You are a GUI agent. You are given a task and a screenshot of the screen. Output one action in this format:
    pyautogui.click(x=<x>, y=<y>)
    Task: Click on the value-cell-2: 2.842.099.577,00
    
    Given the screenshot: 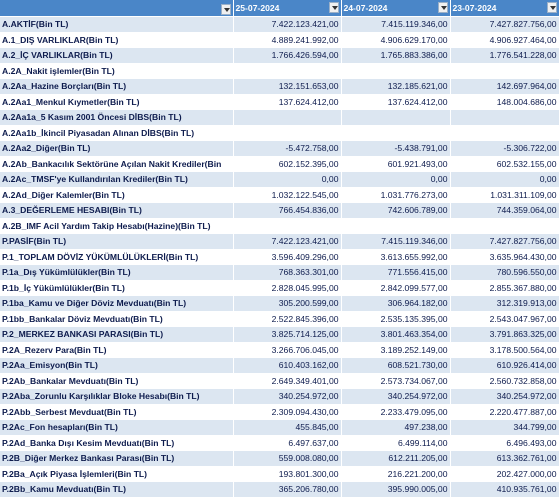 What is the action you would take?
    pyautogui.click(x=396, y=288)
    